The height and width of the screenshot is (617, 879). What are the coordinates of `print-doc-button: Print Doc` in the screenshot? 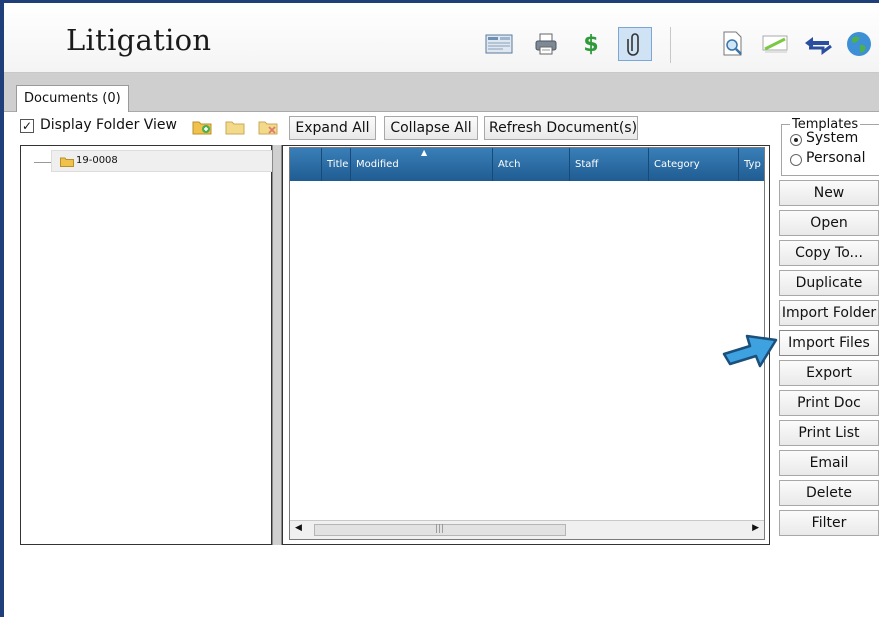 It's located at (829, 403).